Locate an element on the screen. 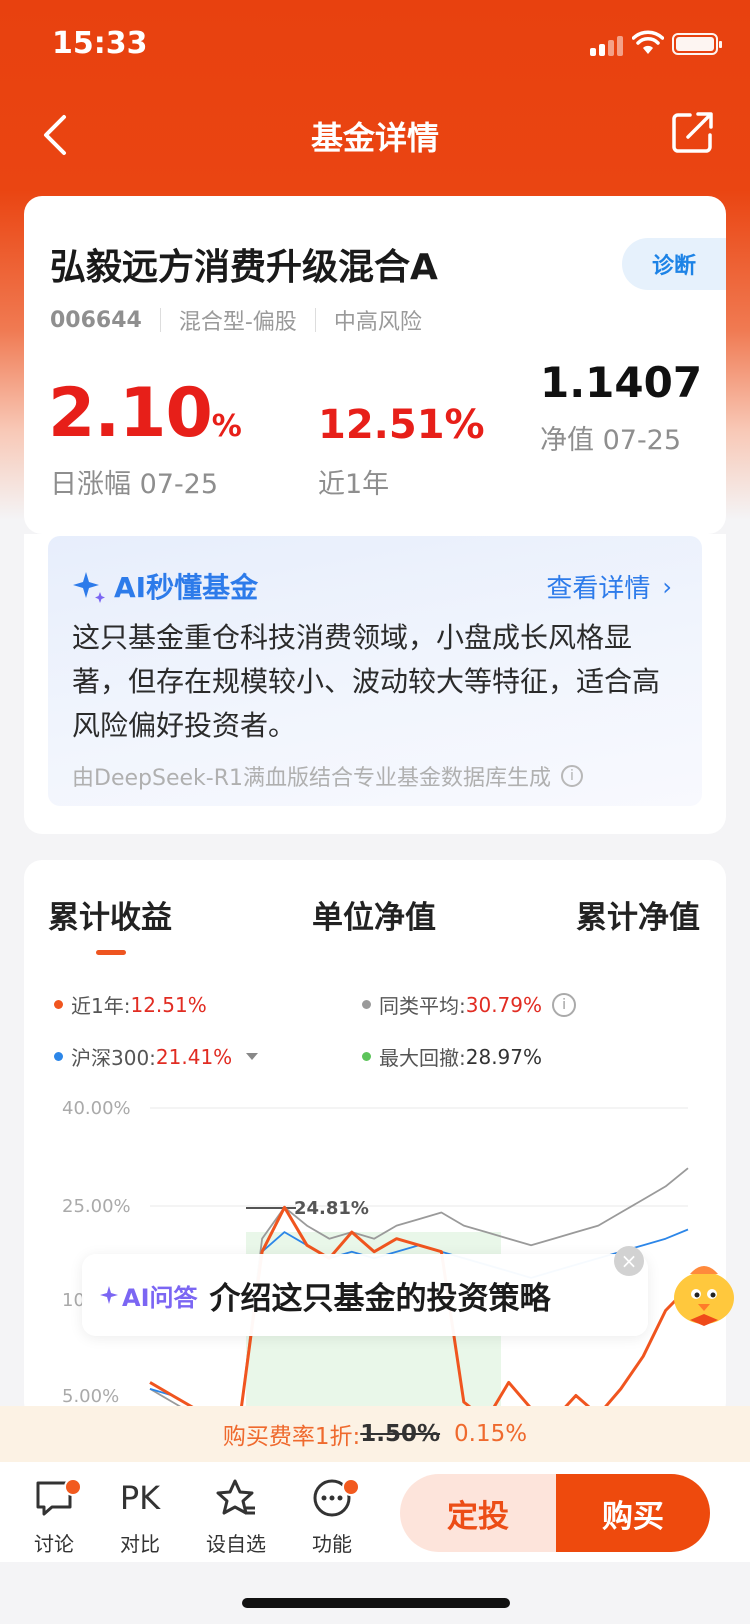 The width and height of the screenshot is (750, 1624). fund-type: 混合型-偏股 is located at coordinates (237, 322).